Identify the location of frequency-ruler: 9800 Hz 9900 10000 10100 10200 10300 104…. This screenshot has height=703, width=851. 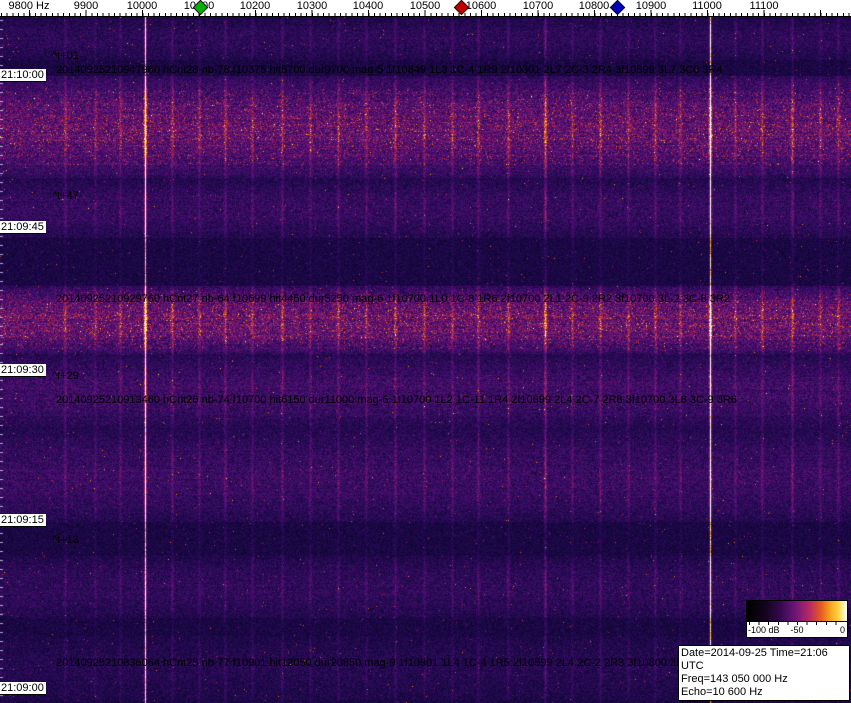
(425, 8).